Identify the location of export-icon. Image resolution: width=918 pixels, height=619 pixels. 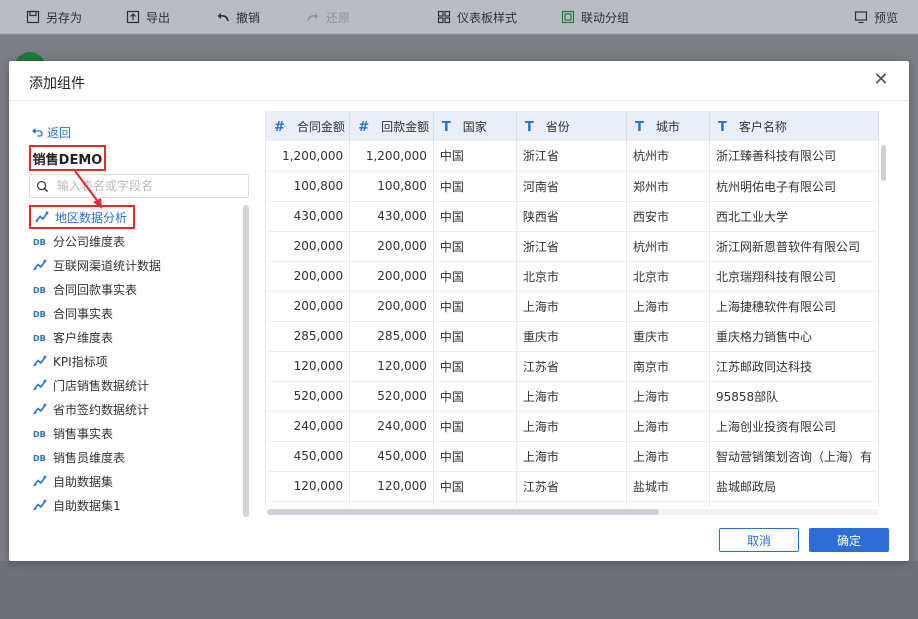
(133, 17).